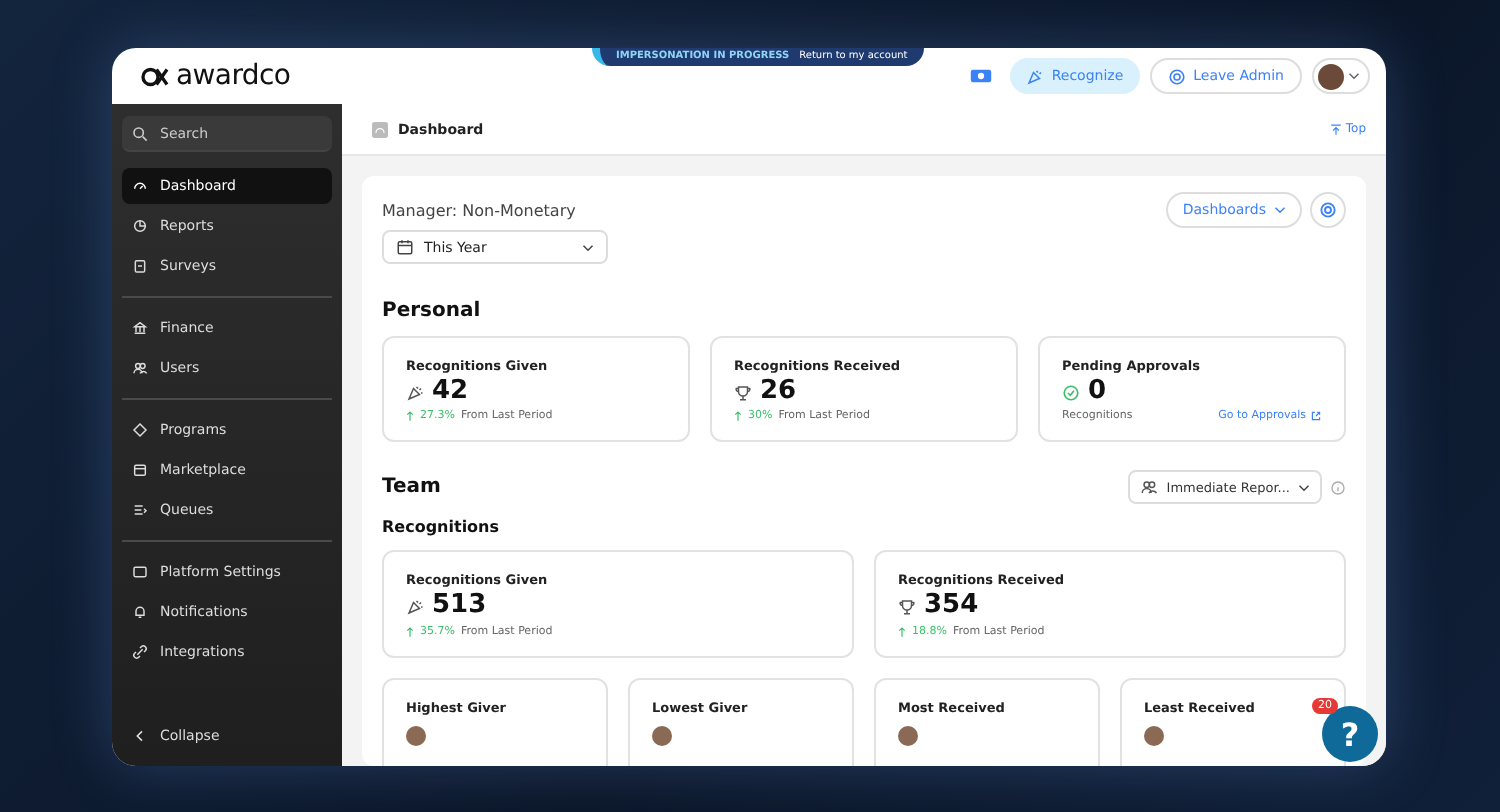 This screenshot has width=1500, height=812. I want to click on clipboard-icon, so click(140, 266).